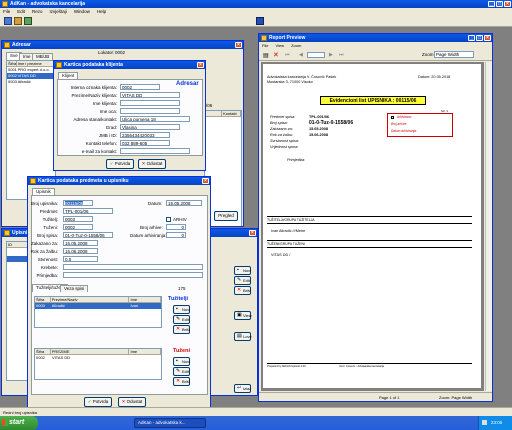 The width and height of the screenshot is (512, 430). I want to click on preview-maximize-button: □, so click(479, 38).